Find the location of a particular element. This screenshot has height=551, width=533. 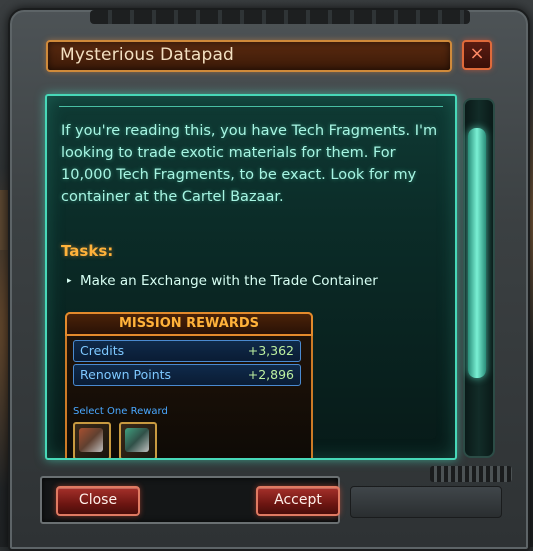

reward-row-renown: Renown Points +2,896 is located at coordinates (187, 375).